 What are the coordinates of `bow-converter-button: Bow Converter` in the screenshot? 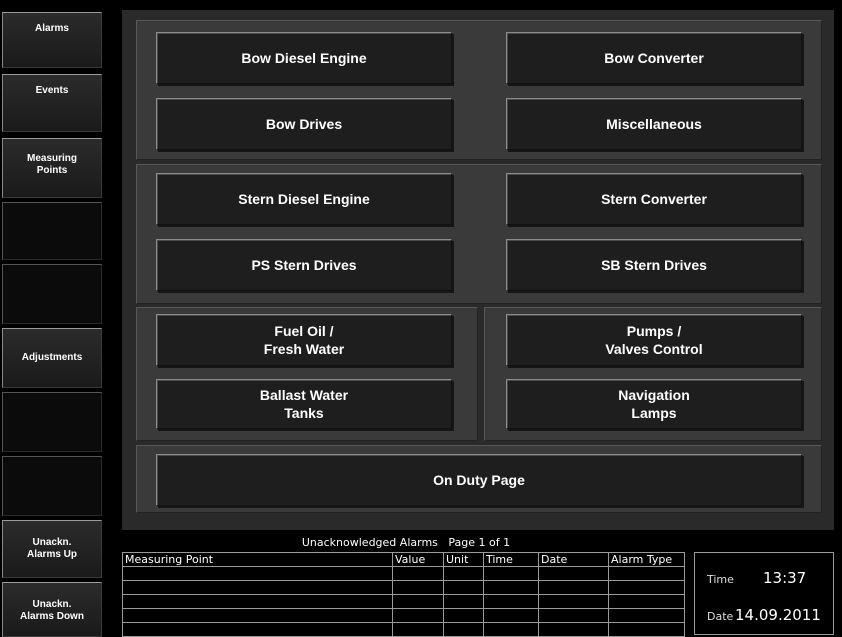 It's located at (654, 58).